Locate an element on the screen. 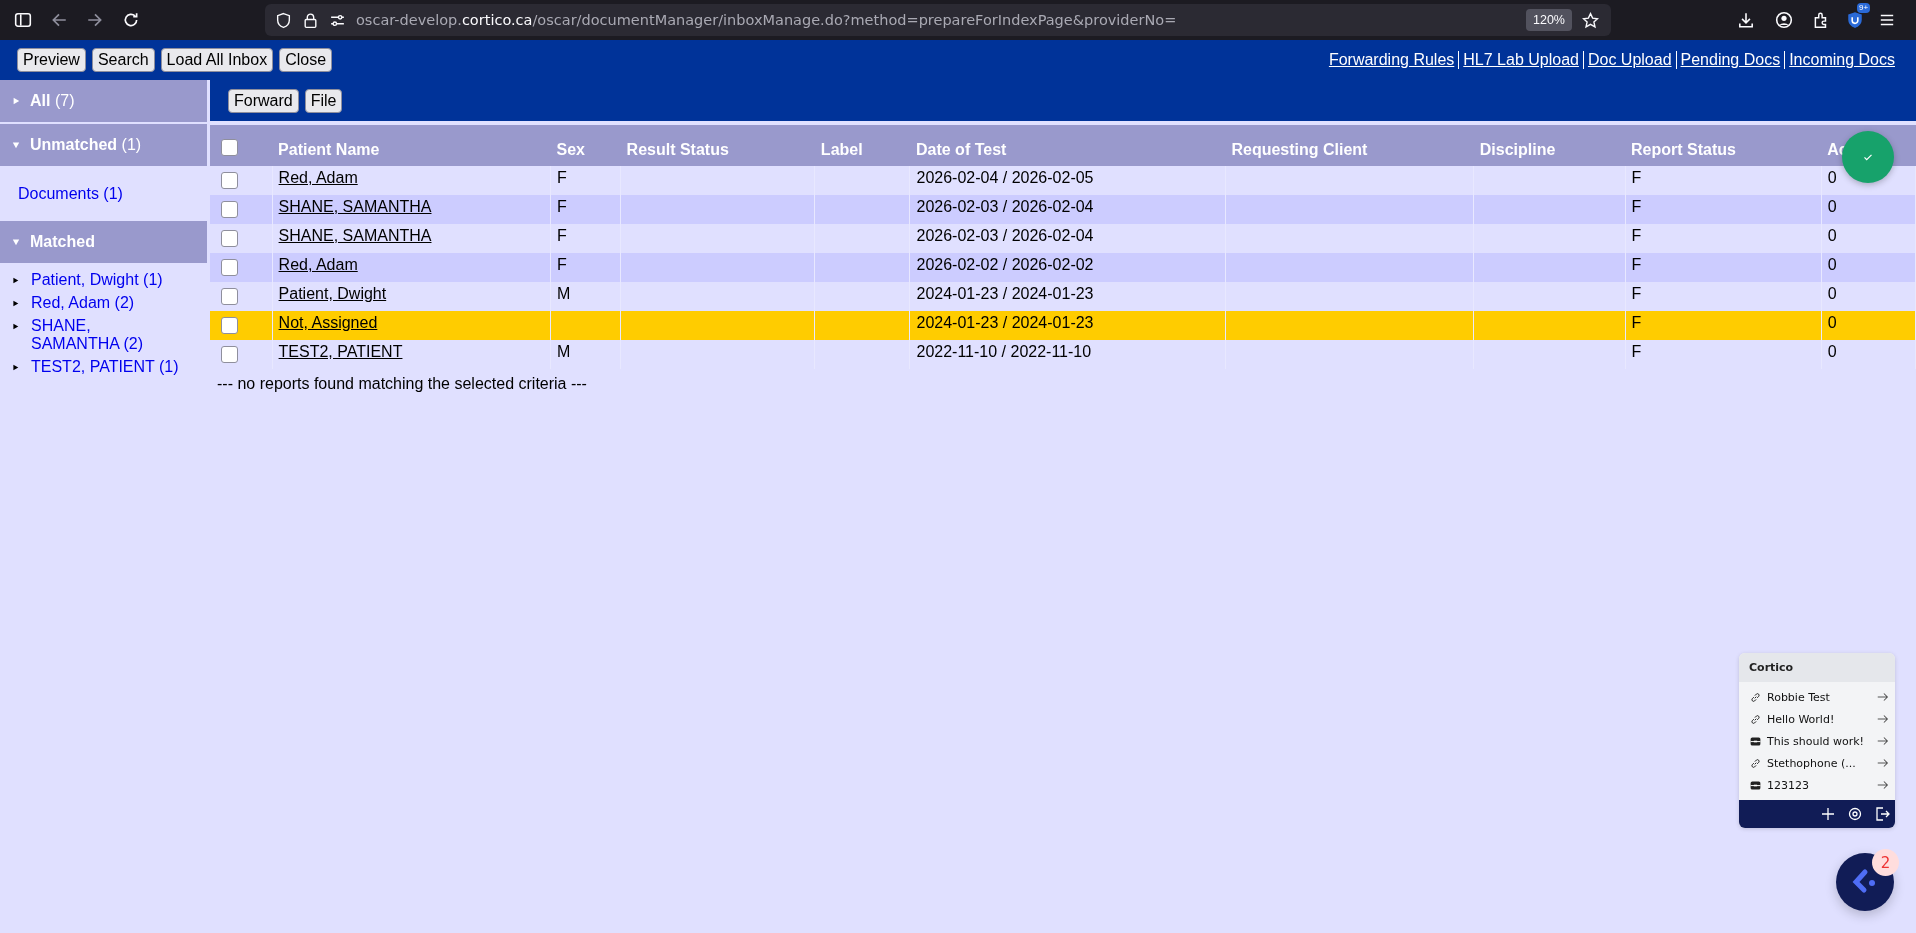 The width and height of the screenshot is (1916, 933). toolbar-button: Preview is located at coordinates (51, 60).